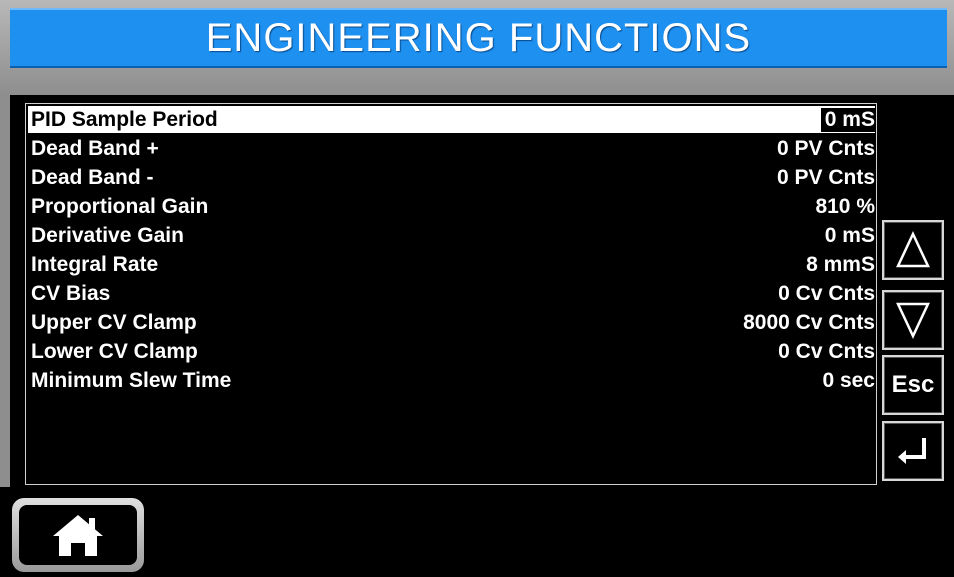  Describe the element at coordinates (840, 264) in the screenshot. I see `row-value: 8 mmS` at that location.